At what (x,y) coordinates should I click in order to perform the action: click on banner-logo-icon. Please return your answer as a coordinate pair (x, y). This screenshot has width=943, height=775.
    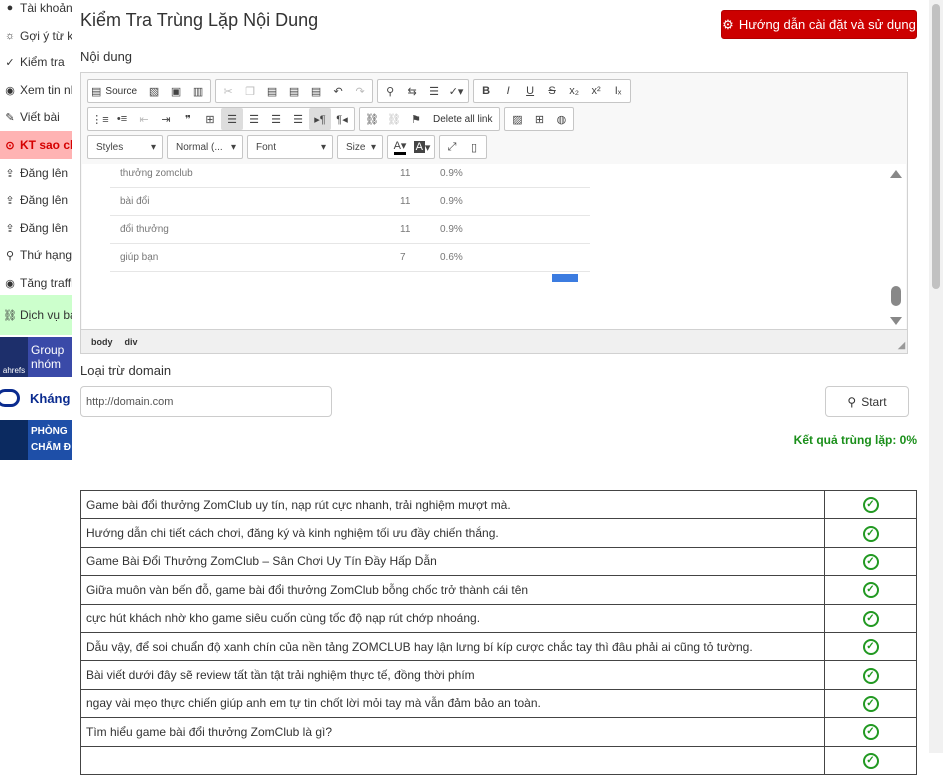
    Looking at the image, I should click on (10, 398).